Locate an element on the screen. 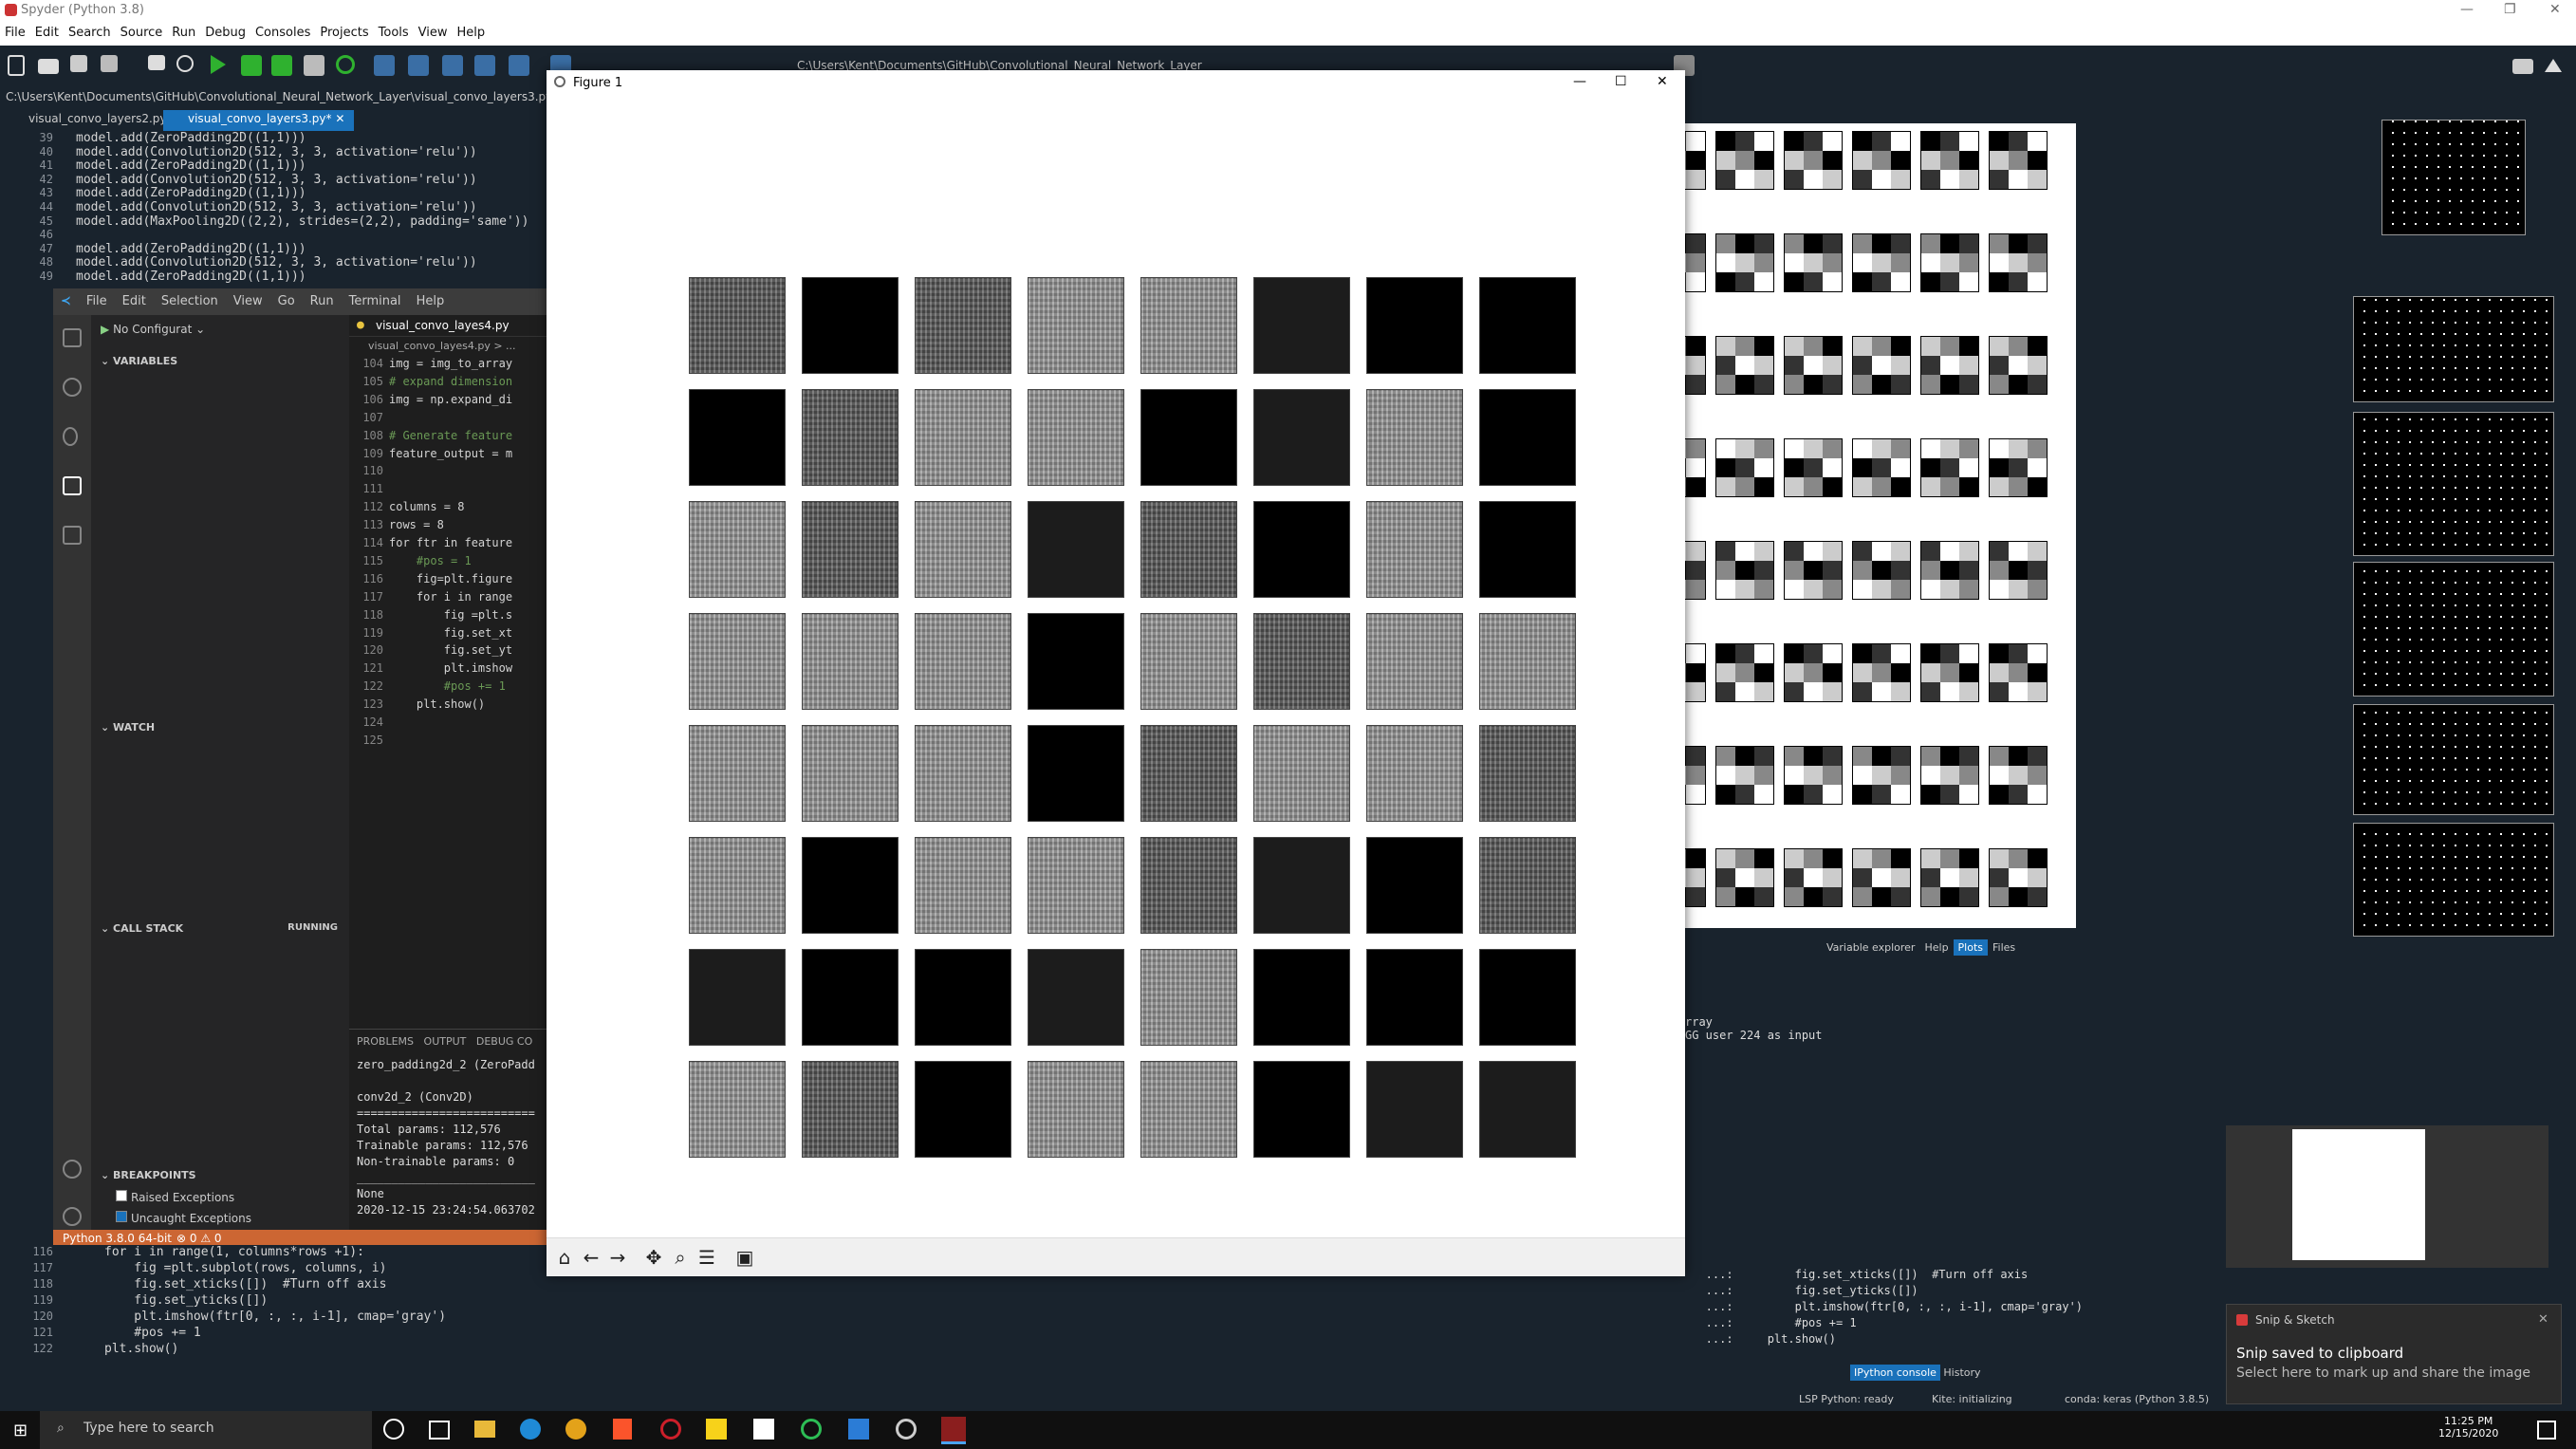 The height and width of the screenshot is (1449, 2576). step-return-icon is located at coordinates (484, 65).